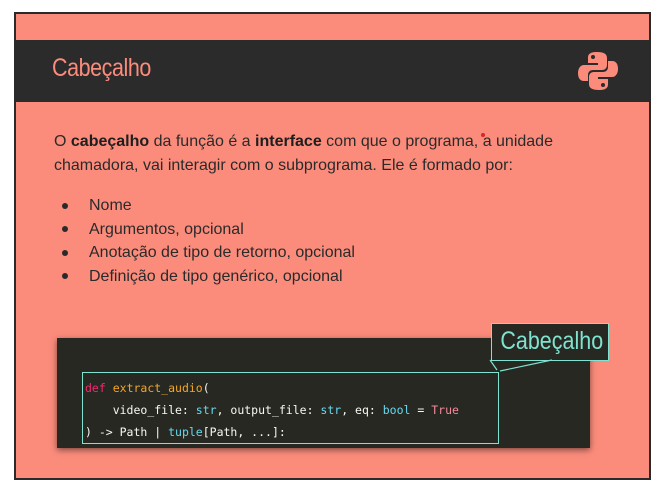 The width and height of the screenshot is (661, 487). I want to click on python-logo-icon, so click(598, 71).